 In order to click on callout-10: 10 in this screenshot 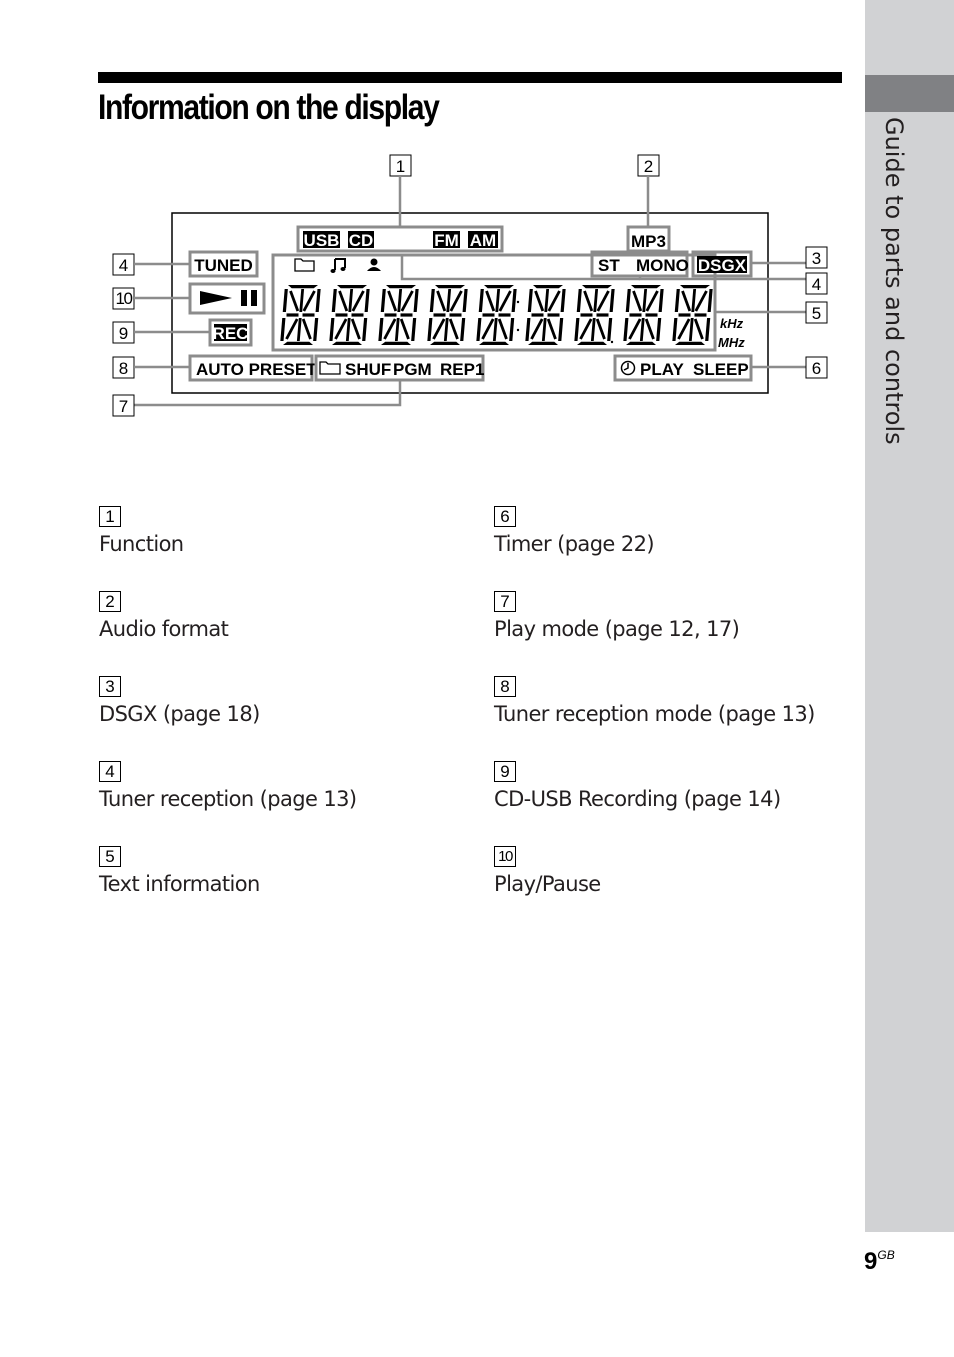, I will do `click(151, 298)`.